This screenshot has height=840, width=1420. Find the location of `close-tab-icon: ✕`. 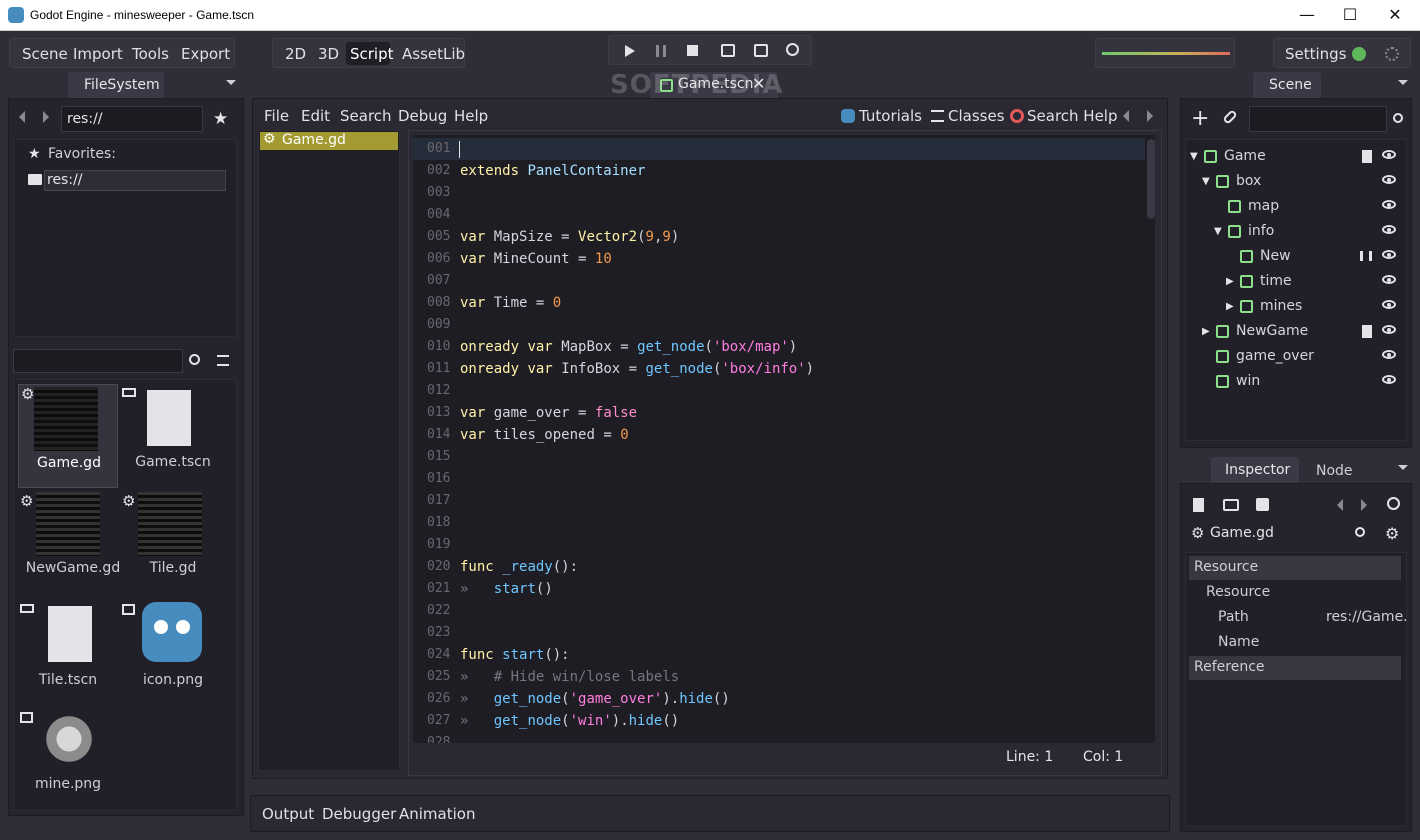

close-tab-icon: ✕ is located at coordinates (758, 83).